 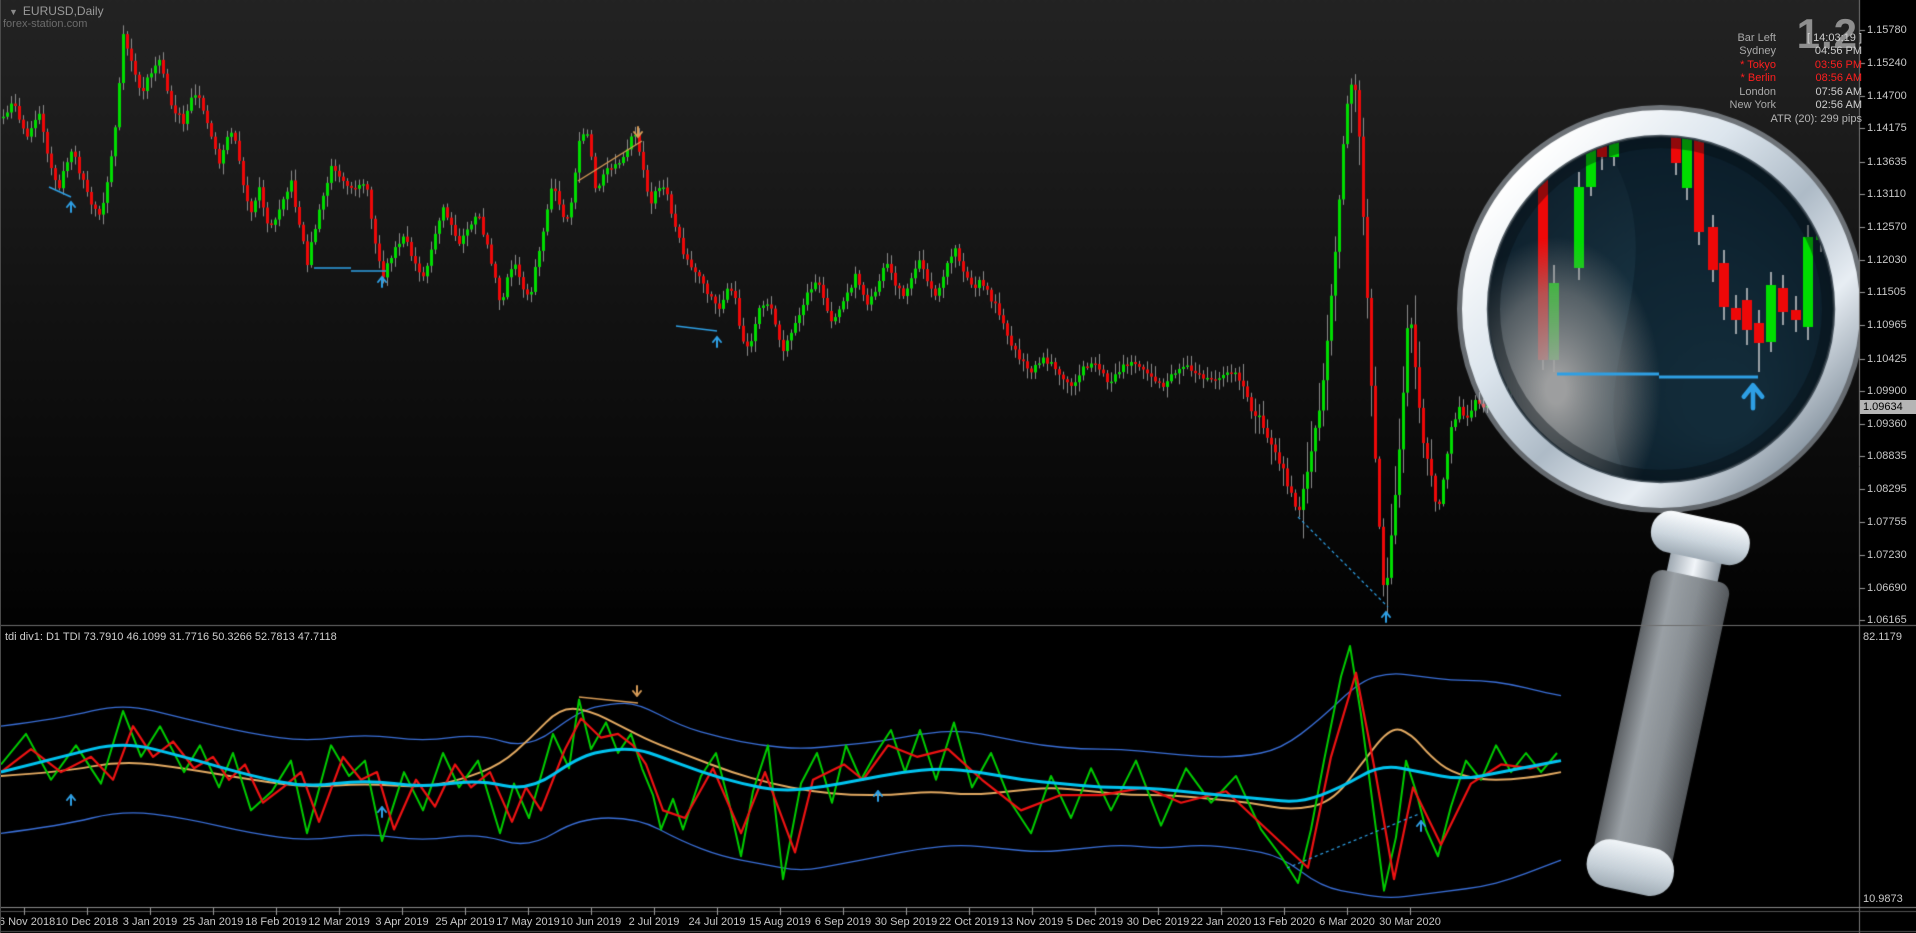 What do you see at coordinates (1887, 554) in the screenshot?
I see `price-axis-label: 1.07230` at bounding box center [1887, 554].